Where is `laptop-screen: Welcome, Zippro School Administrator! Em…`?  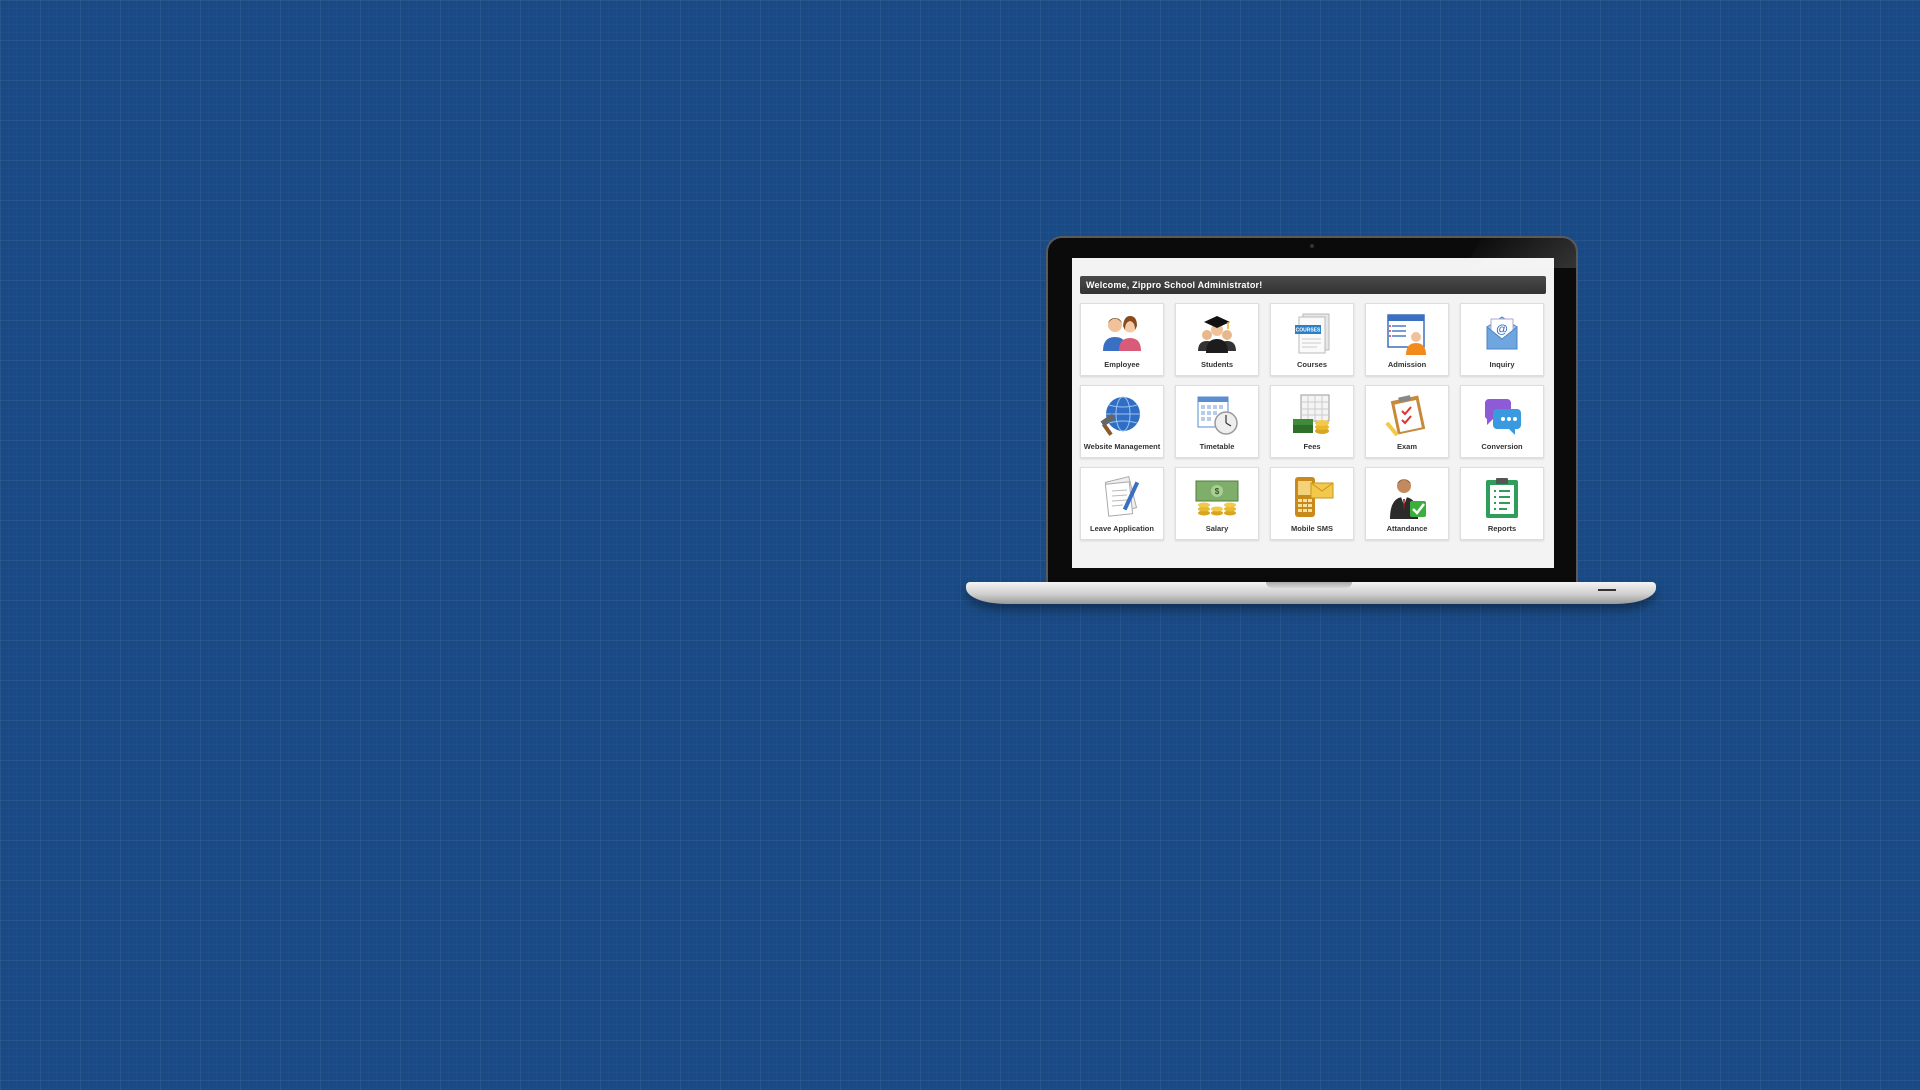 laptop-screen: Welcome, Zippro School Administrator! Em… is located at coordinates (1313, 413).